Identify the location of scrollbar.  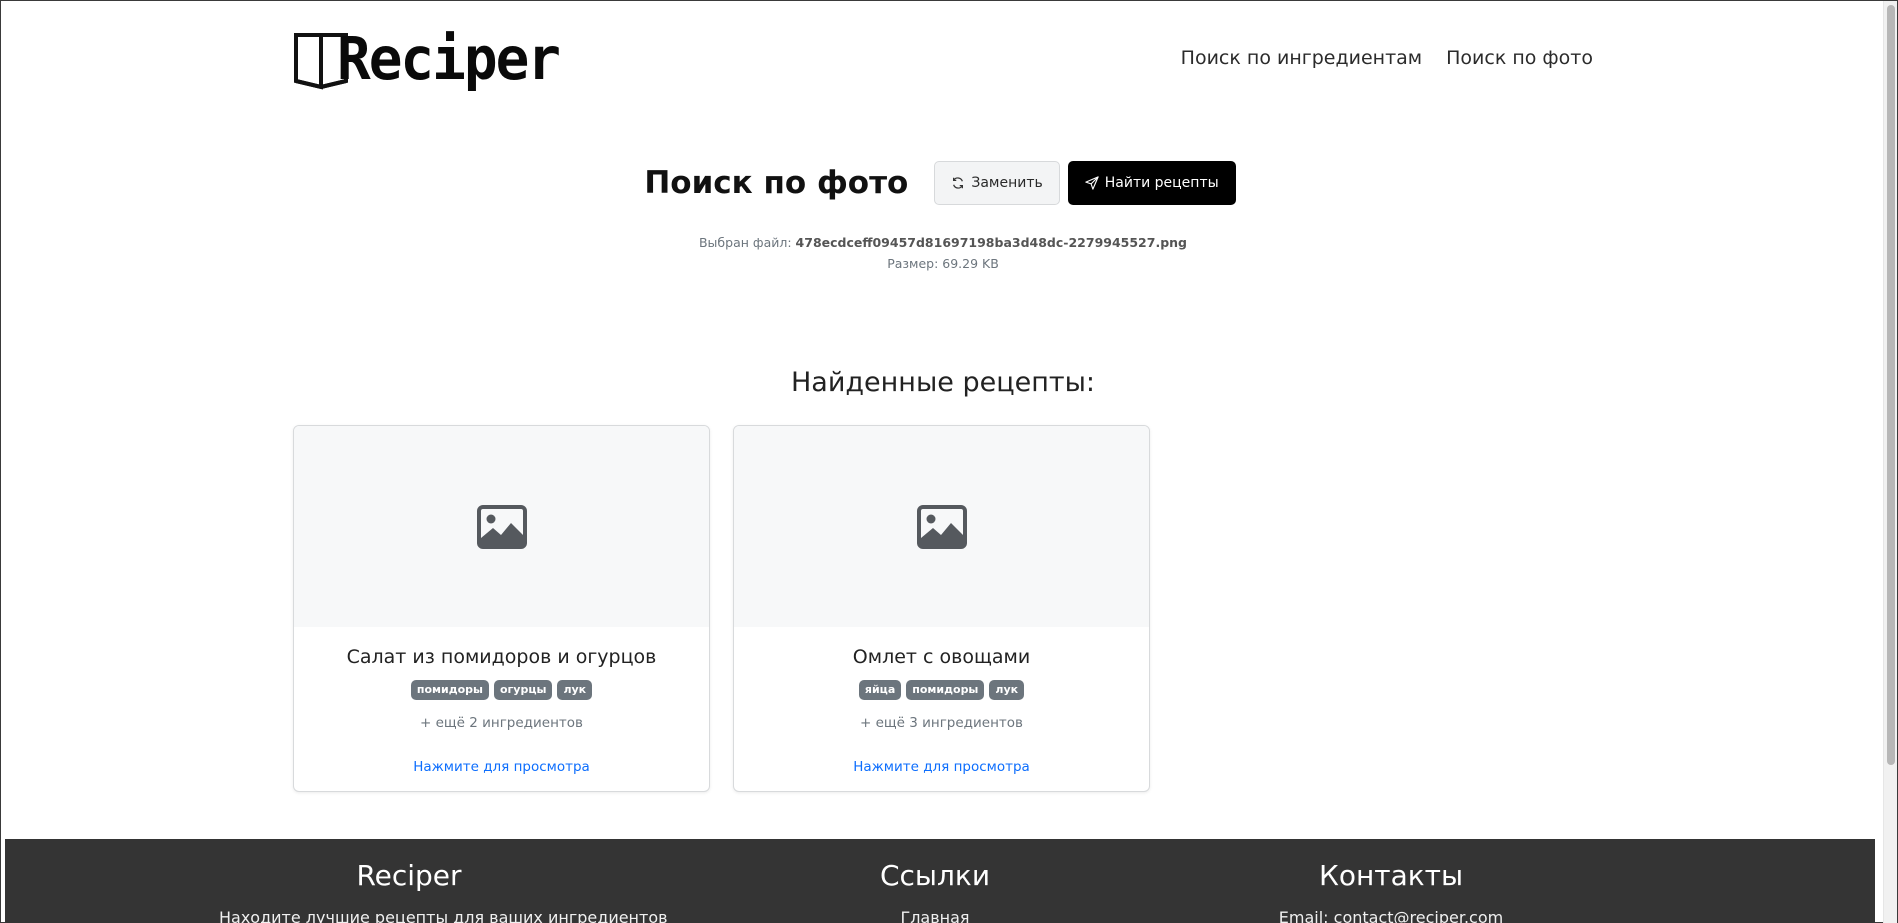
(1890, 462).